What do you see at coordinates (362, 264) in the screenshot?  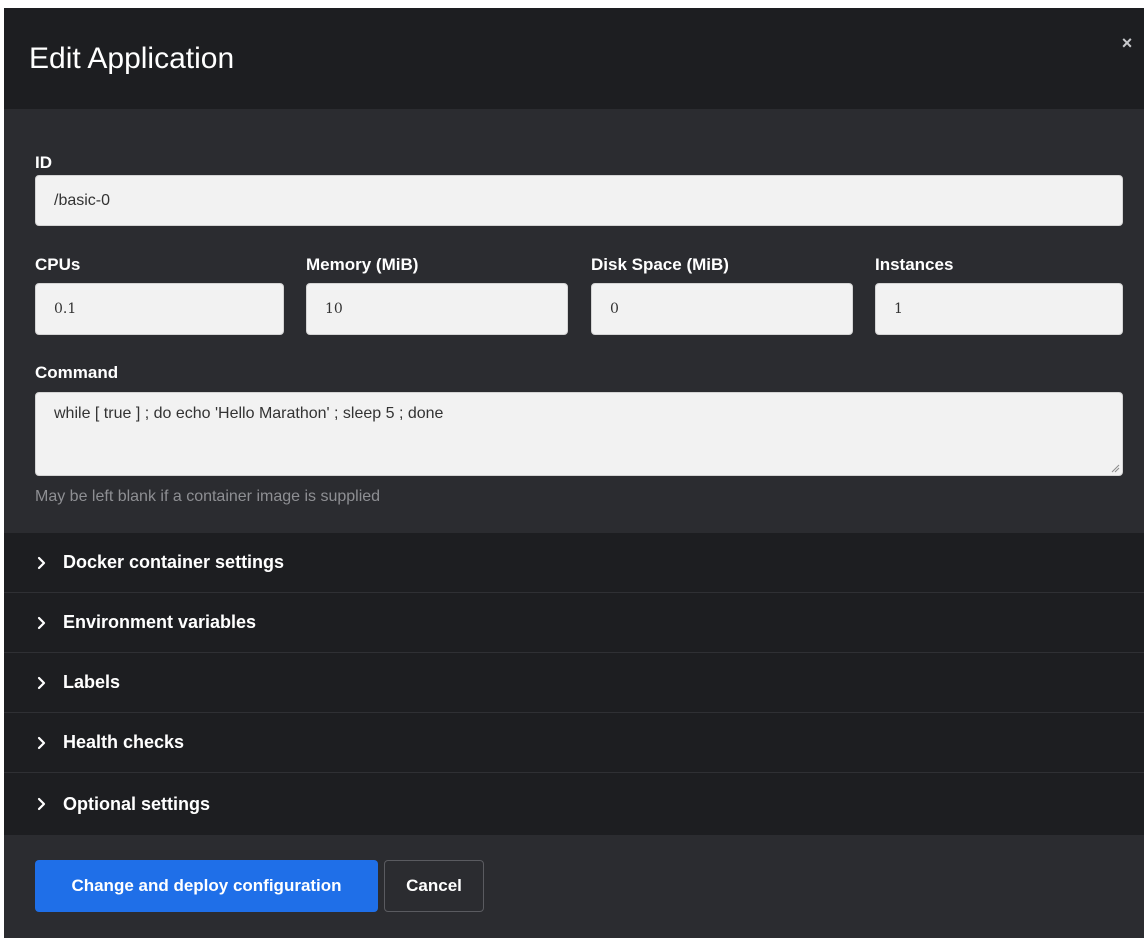 I see `memory-label: Memory (MiB)` at bounding box center [362, 264].